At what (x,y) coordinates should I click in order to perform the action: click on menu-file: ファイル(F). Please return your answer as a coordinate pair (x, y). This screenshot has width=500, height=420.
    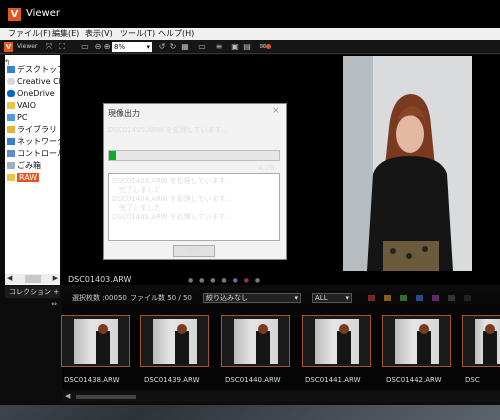
    Looking at the image, I should click on (29, 34).